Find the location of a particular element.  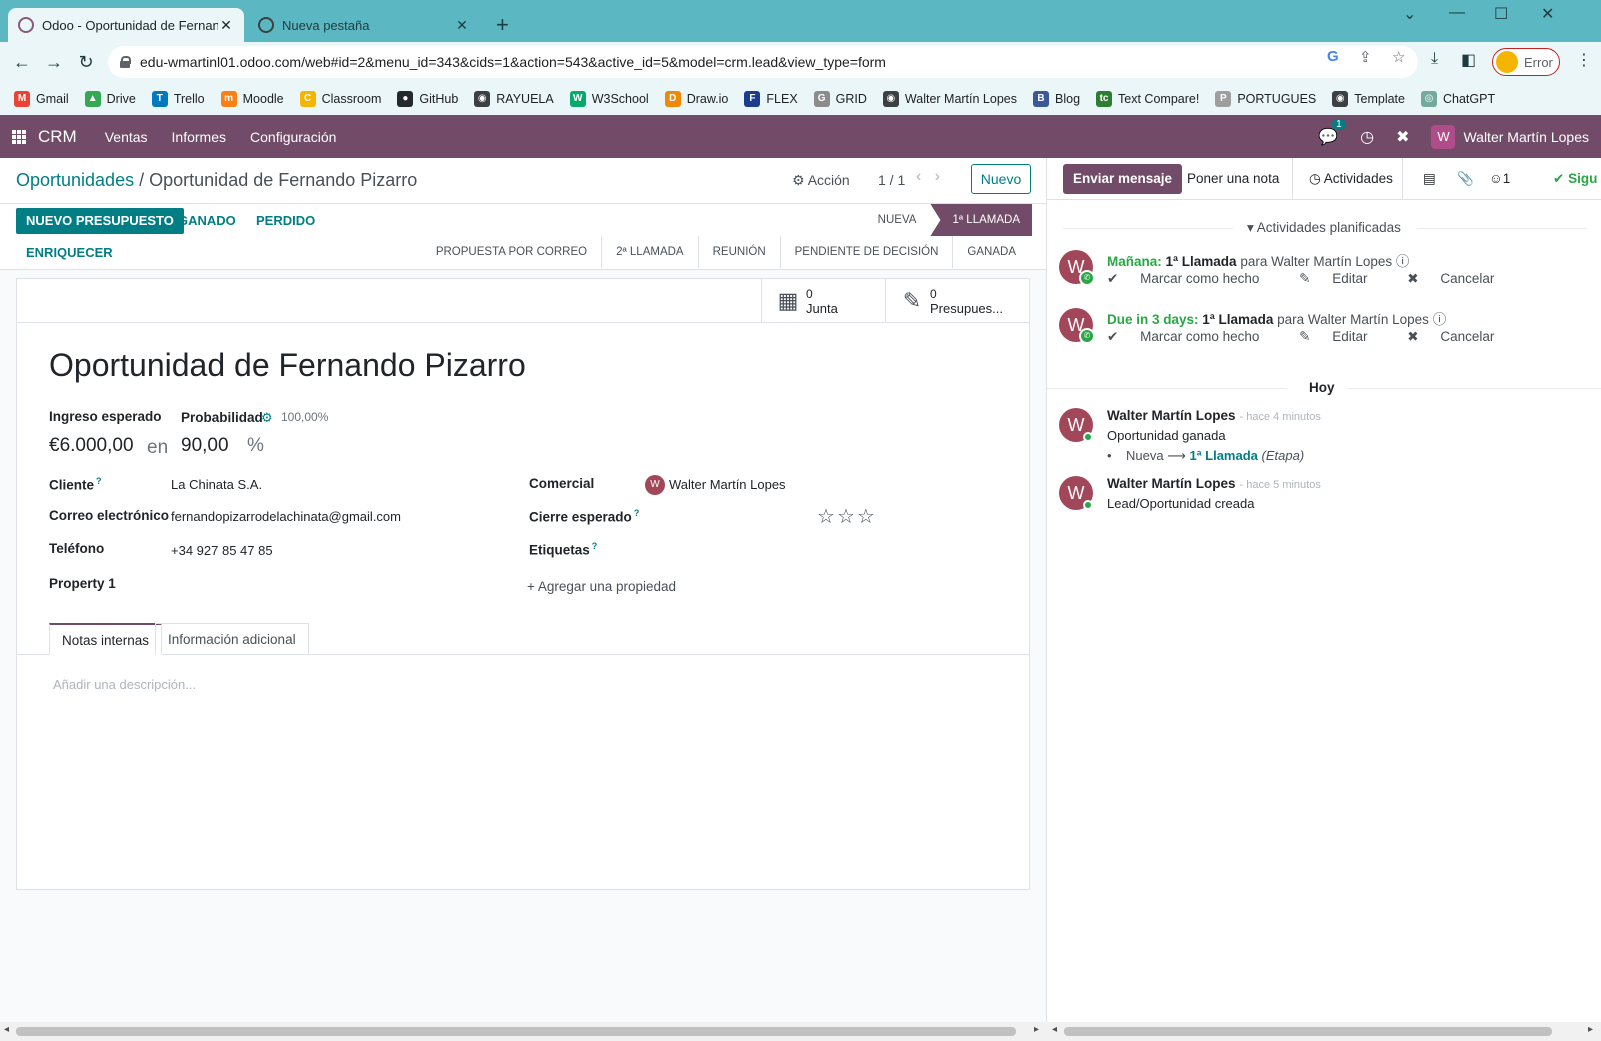

bookmark-item: tc Text Compare! is located at coordinates (1147, 98).